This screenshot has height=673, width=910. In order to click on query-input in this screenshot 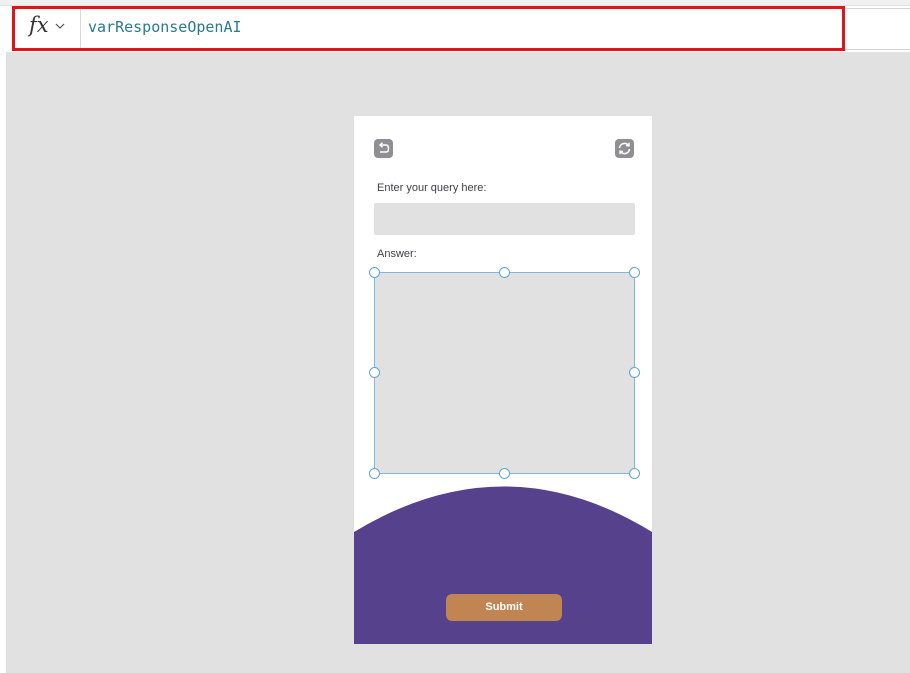, I will do `click(504, 219)`.